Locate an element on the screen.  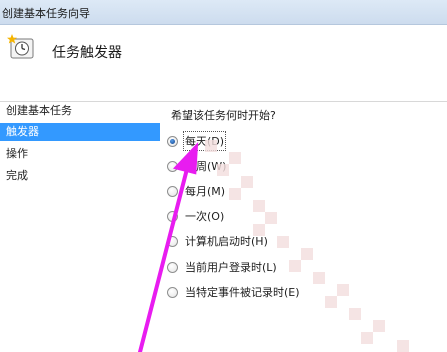
title-bar: 创建基本任务向导 is located at coordinates (223, 12).